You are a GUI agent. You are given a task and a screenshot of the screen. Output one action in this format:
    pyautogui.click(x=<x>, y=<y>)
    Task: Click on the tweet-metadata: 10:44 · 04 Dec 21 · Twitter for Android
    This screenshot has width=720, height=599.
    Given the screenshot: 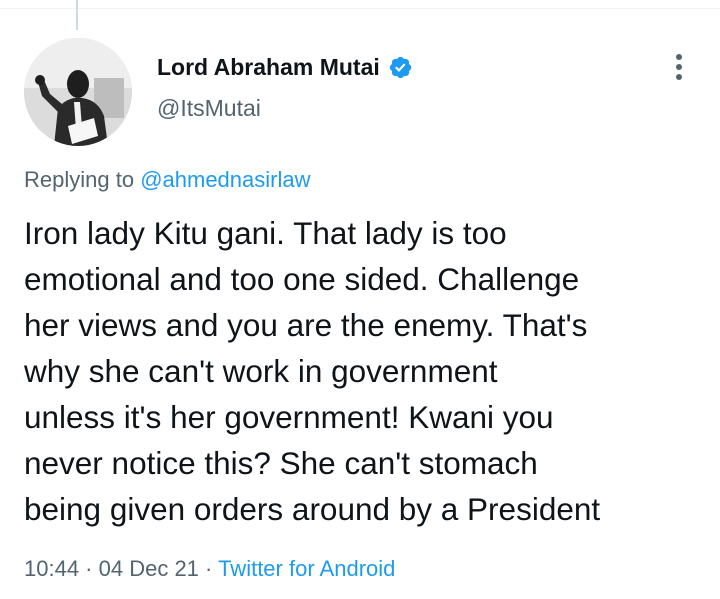 What is the action you would take?
    pyautogui.click(x=209, y=569)
    